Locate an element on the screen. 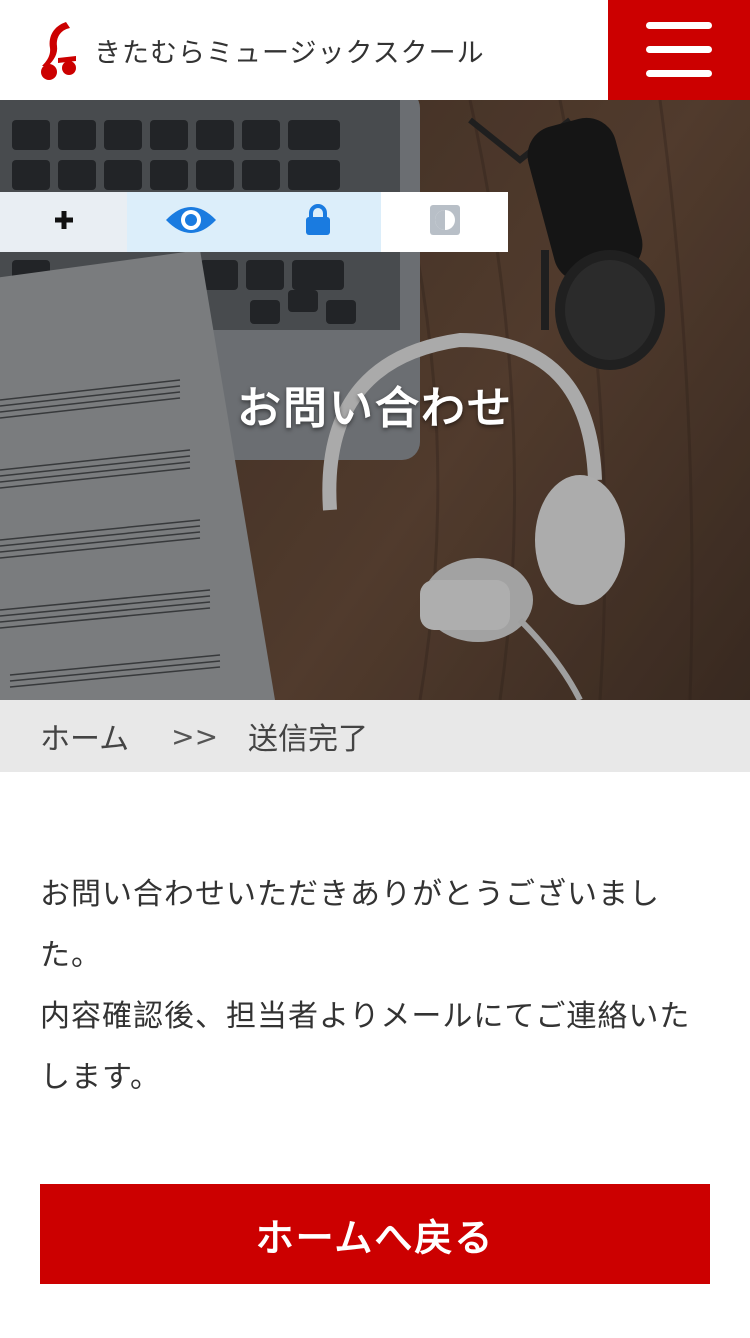  hamburger-menu-button is located at coordinates (679, 50).